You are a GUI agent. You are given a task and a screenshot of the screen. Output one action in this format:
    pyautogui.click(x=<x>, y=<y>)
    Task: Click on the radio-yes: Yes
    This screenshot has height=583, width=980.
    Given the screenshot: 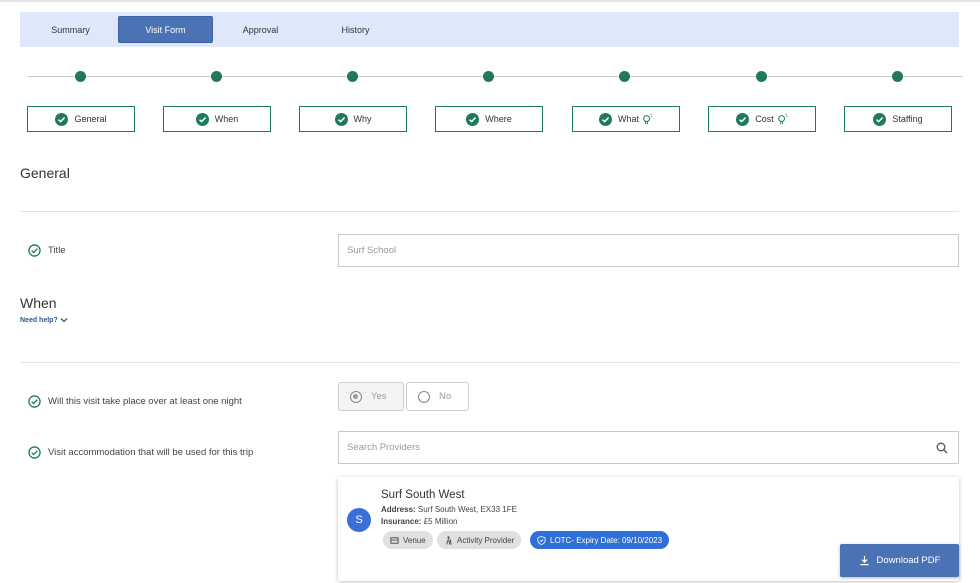 What is the action you would take?
    pyautogui.click(x=371, y=396)
    